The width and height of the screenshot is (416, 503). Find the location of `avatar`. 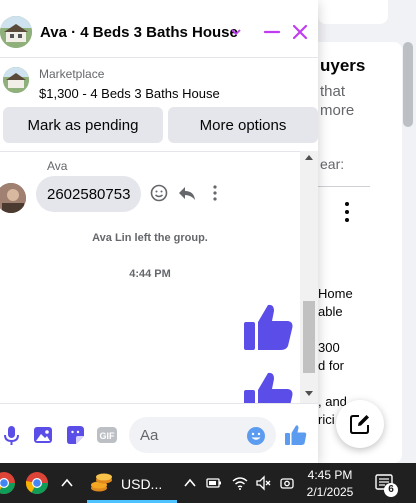

avatar is located at coordinates (13, 198).